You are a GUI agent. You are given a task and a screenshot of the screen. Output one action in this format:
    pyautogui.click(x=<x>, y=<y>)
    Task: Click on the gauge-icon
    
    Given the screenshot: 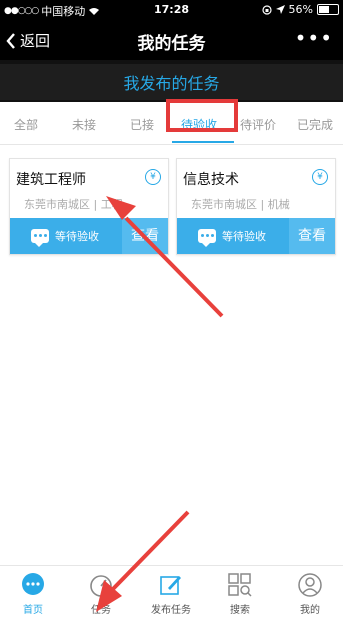 What is the action you would take?
    pyautogui.click(x=101, y=586)
    